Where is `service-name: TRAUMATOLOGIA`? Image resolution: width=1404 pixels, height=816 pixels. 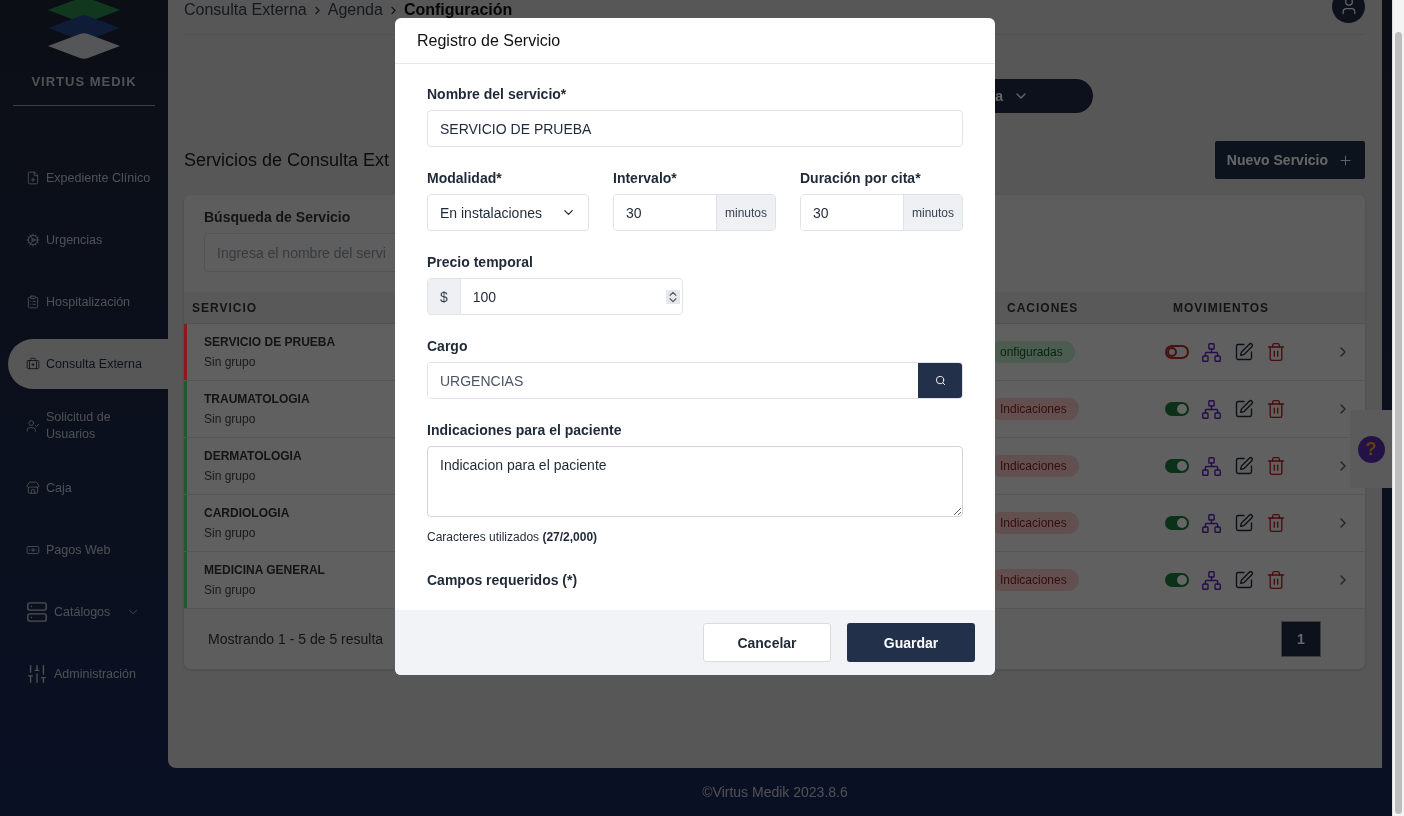 service-name: TRAUMATOLOGIA is located at coordinates (257, 399).